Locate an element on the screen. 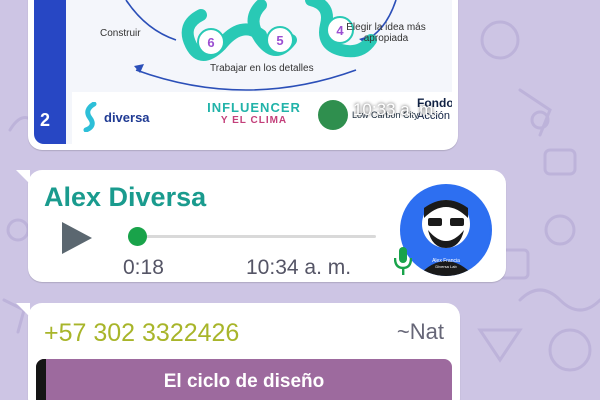  influencer-logo-line2: Y EL CLIMA is located at coordinates (254, 120).